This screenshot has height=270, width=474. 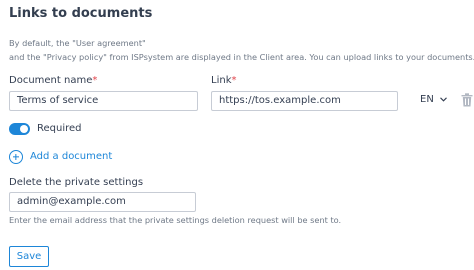 What do you see at coordinates (467, 100) in the screenshot?
I see `trash-icon` at bounding box center [467, 100].